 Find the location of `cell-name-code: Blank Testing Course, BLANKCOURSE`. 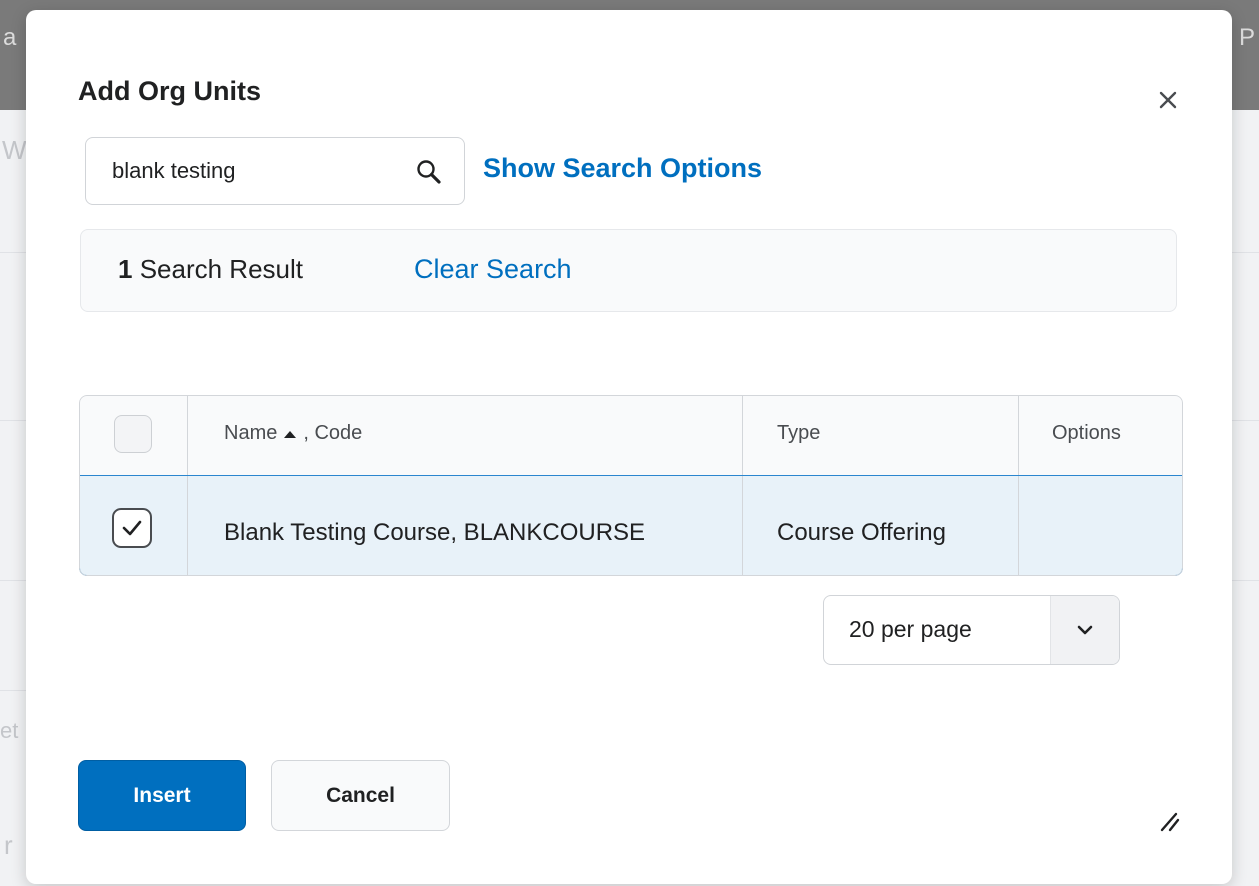

cell-name-code: Blank Testing Course, BLANKCOURSE is located at coordinates (435, 532).